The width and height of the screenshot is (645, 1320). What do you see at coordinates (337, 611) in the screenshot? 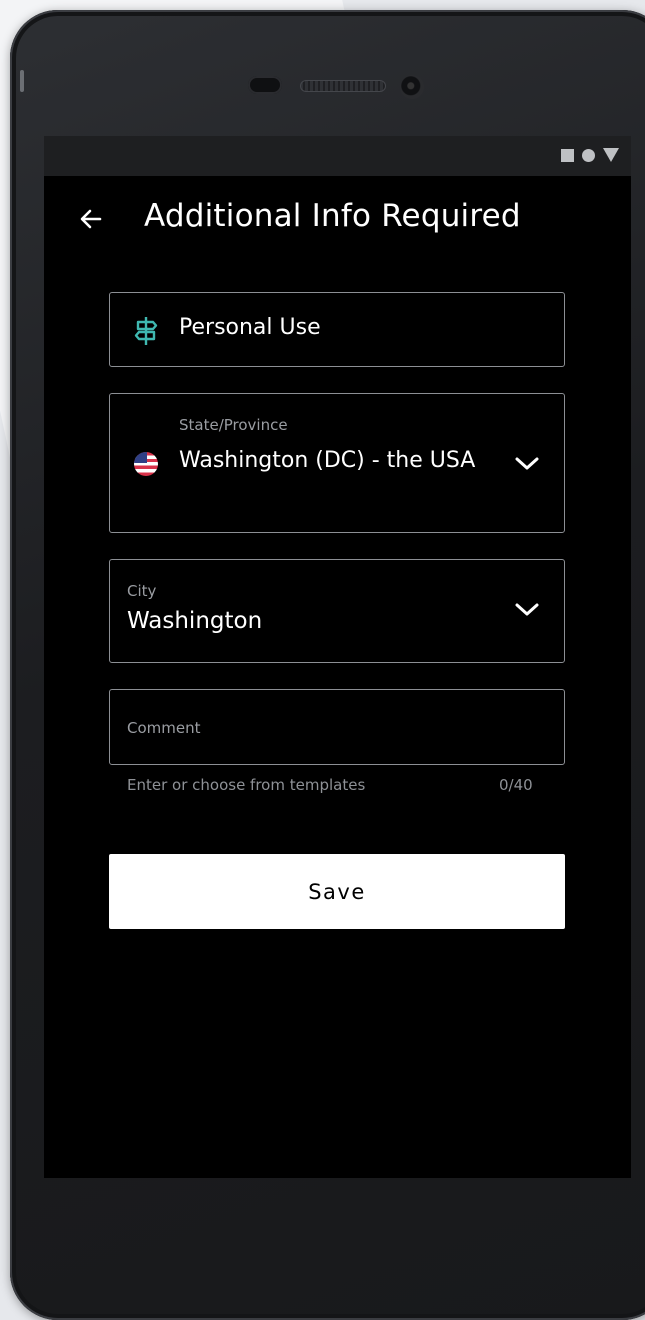
I see `city-dropdown: City Washington` at bounding box center [337, 611].